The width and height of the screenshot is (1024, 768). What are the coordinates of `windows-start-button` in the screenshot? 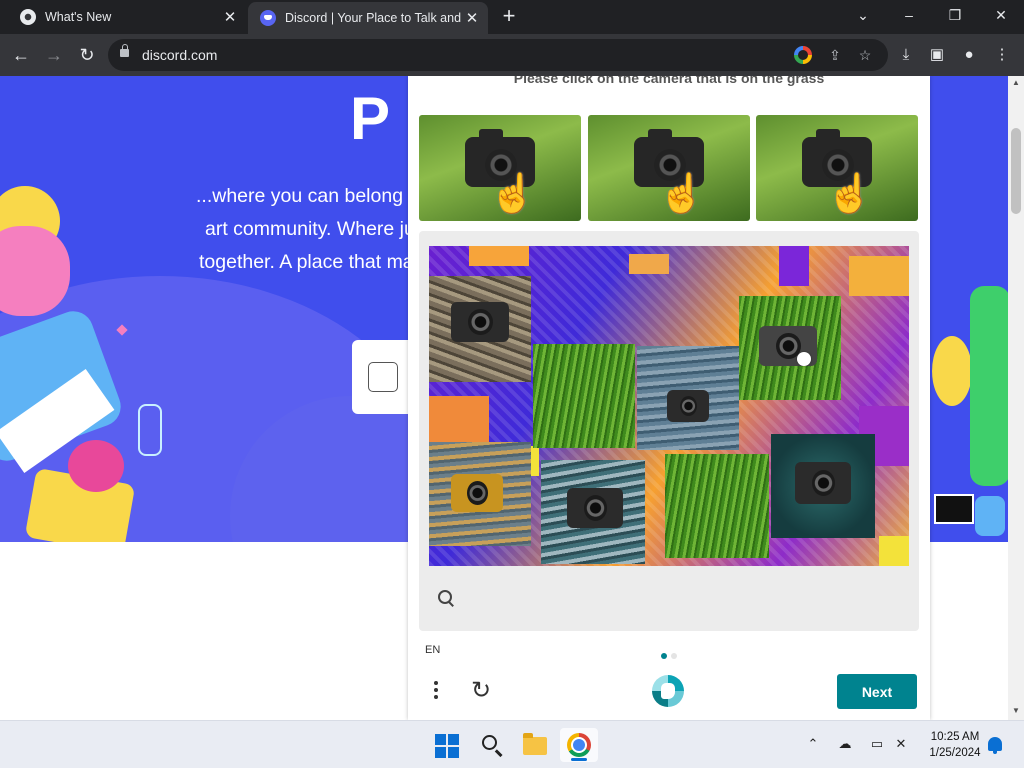 It's located at (446, 745).